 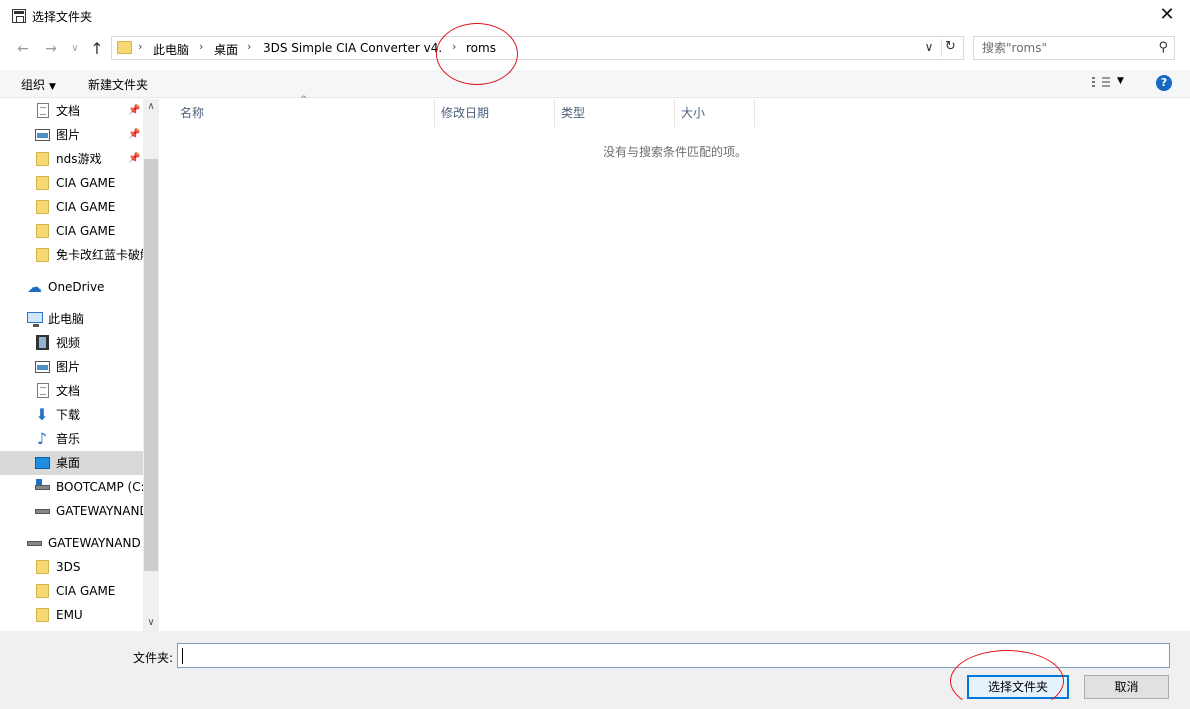 What do you see at coordinates (99, 487) in the screenshot?
I see `sidebar-item-label: BOOTCAMP (C:)` at bounding box center [99, 487].